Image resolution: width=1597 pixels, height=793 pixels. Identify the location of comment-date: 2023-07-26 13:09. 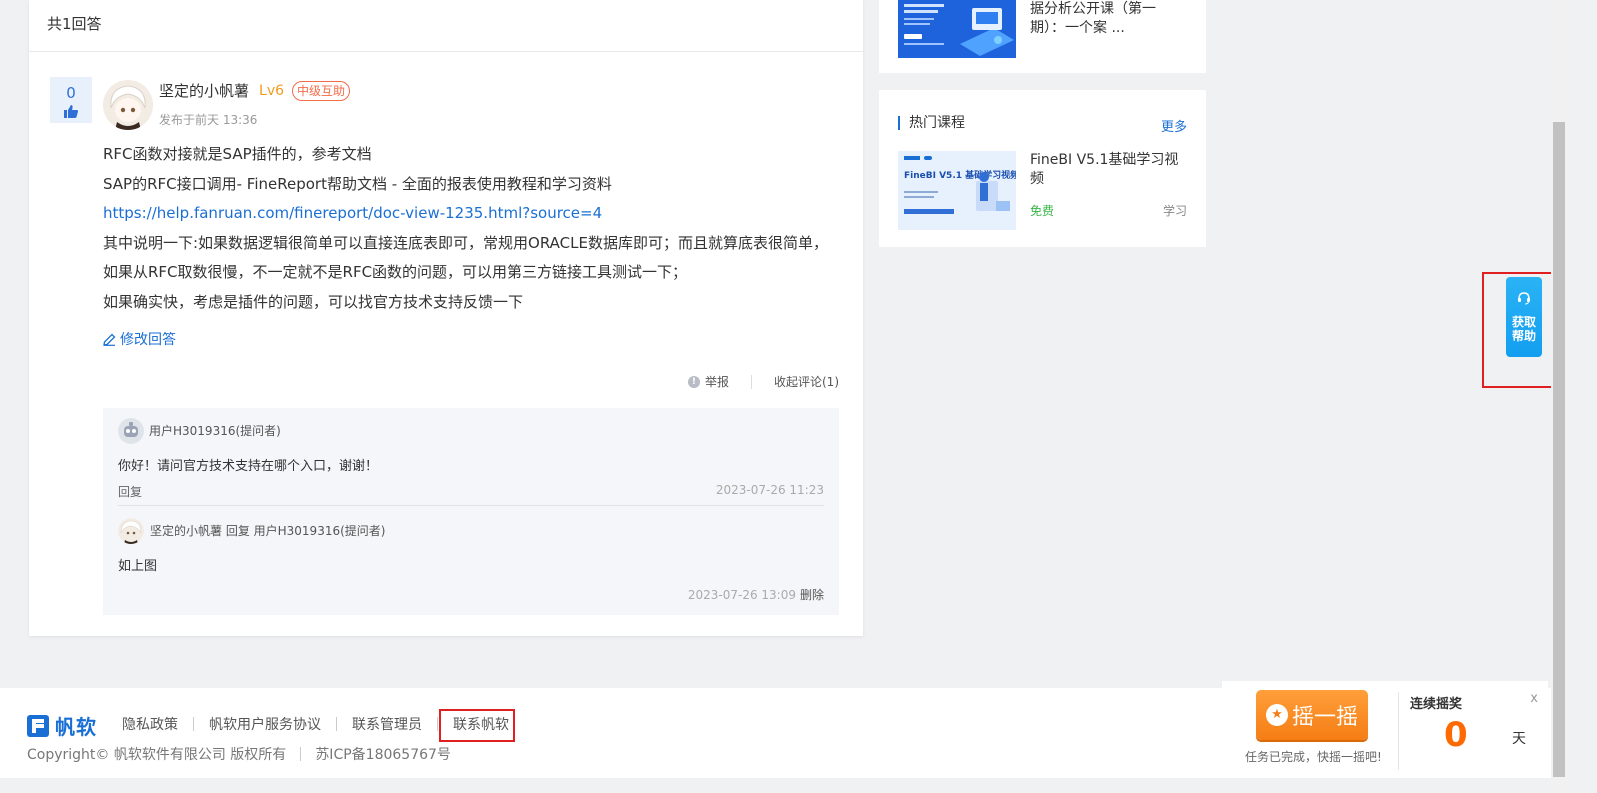
(741, 595).